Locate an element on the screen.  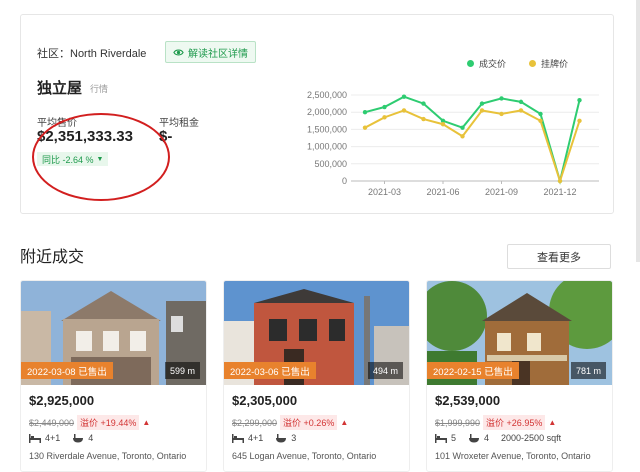
price-comparison: $1,999,990 溢价 +26.95% ▲ is located at coordinates (495, 422).